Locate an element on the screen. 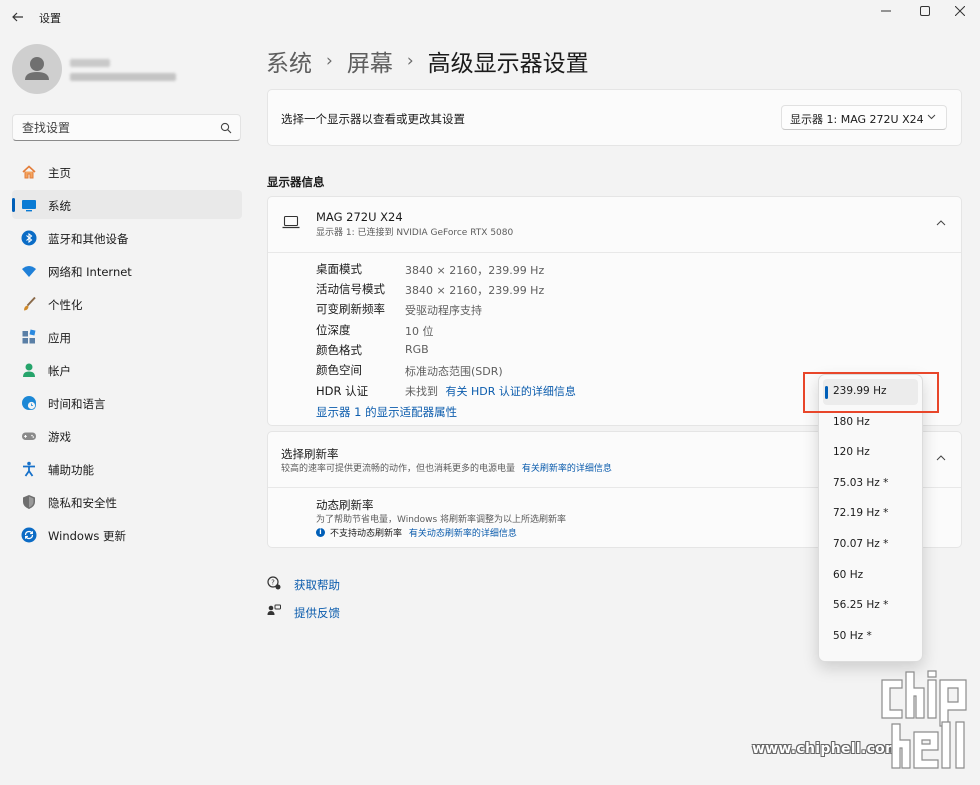 This screenshot has height=785, width=980. give-feedback-link: 提供反馈 is located at coordinates (317, 613).